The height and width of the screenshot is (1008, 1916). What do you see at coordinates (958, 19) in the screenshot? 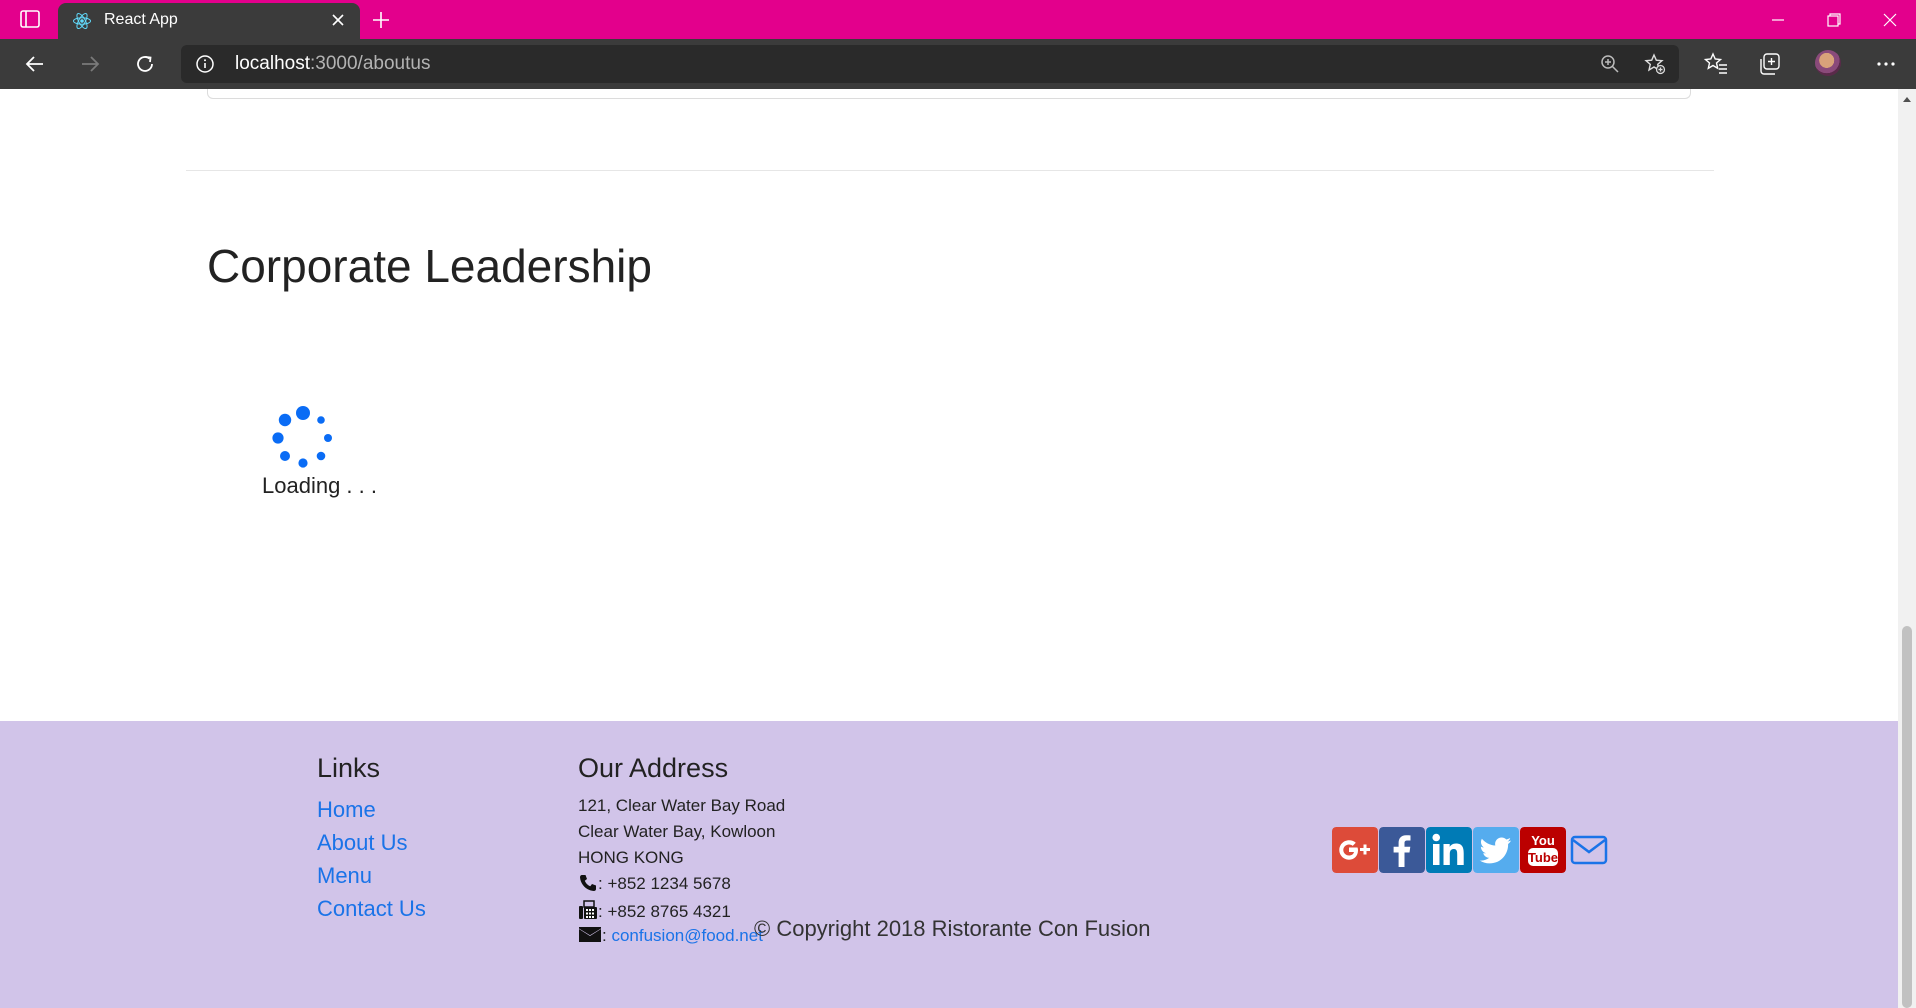
I see `browser-title-bar: React App` at bounding box center [958, 19].